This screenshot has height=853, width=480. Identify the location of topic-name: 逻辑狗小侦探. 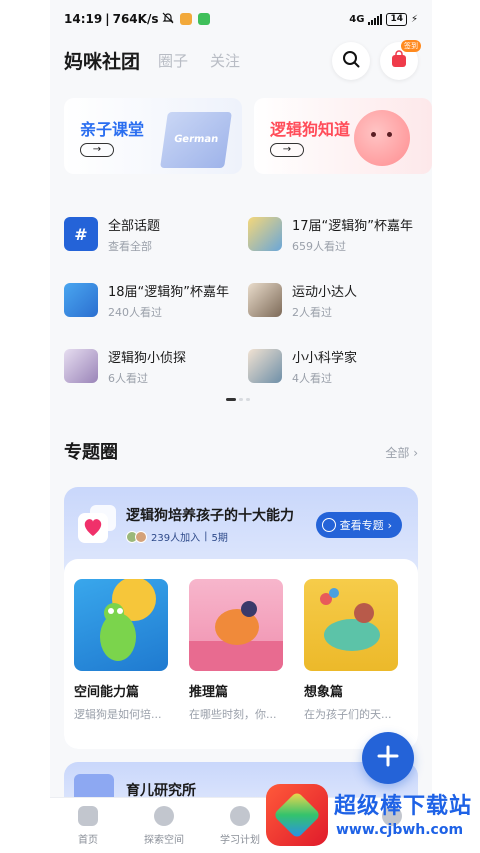
(147, 358).